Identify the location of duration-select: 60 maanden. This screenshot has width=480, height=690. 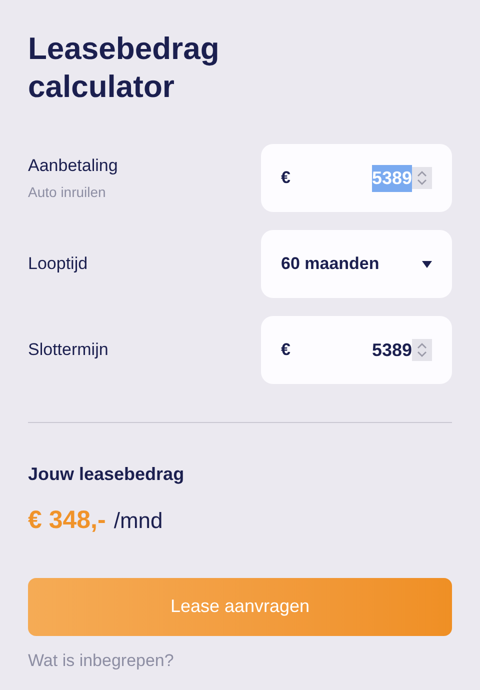
(356, 264).